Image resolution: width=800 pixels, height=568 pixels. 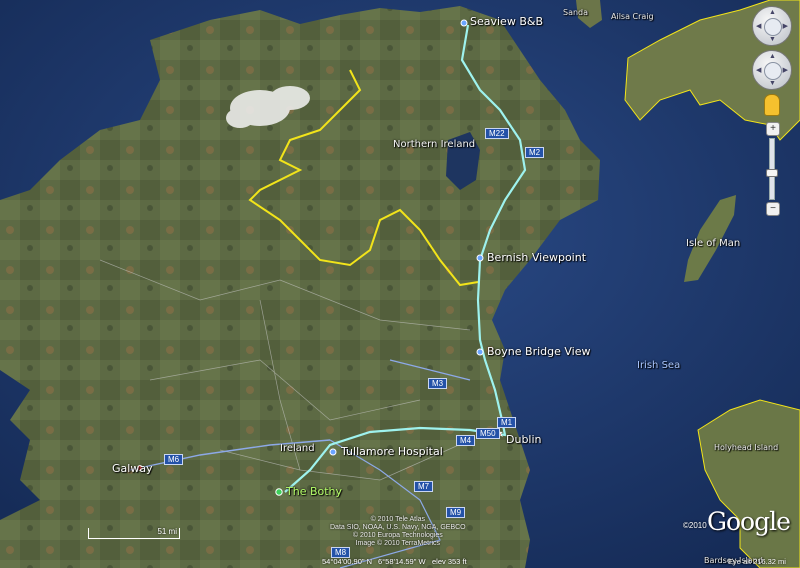 What do you see at coordinates (535, 152) in the screenshot?
I see `road-shield-m2: M2` at bounding box center [535, 152].